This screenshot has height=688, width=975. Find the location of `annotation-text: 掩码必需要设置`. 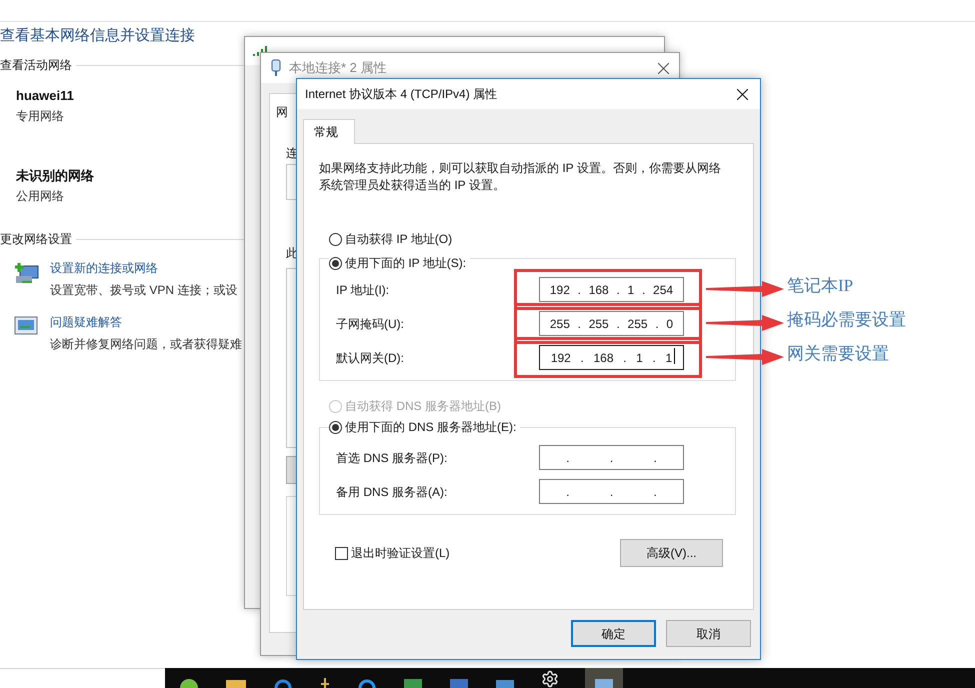

annotation-text: 掩码必需要设置 is located at coordinates (846, 320).